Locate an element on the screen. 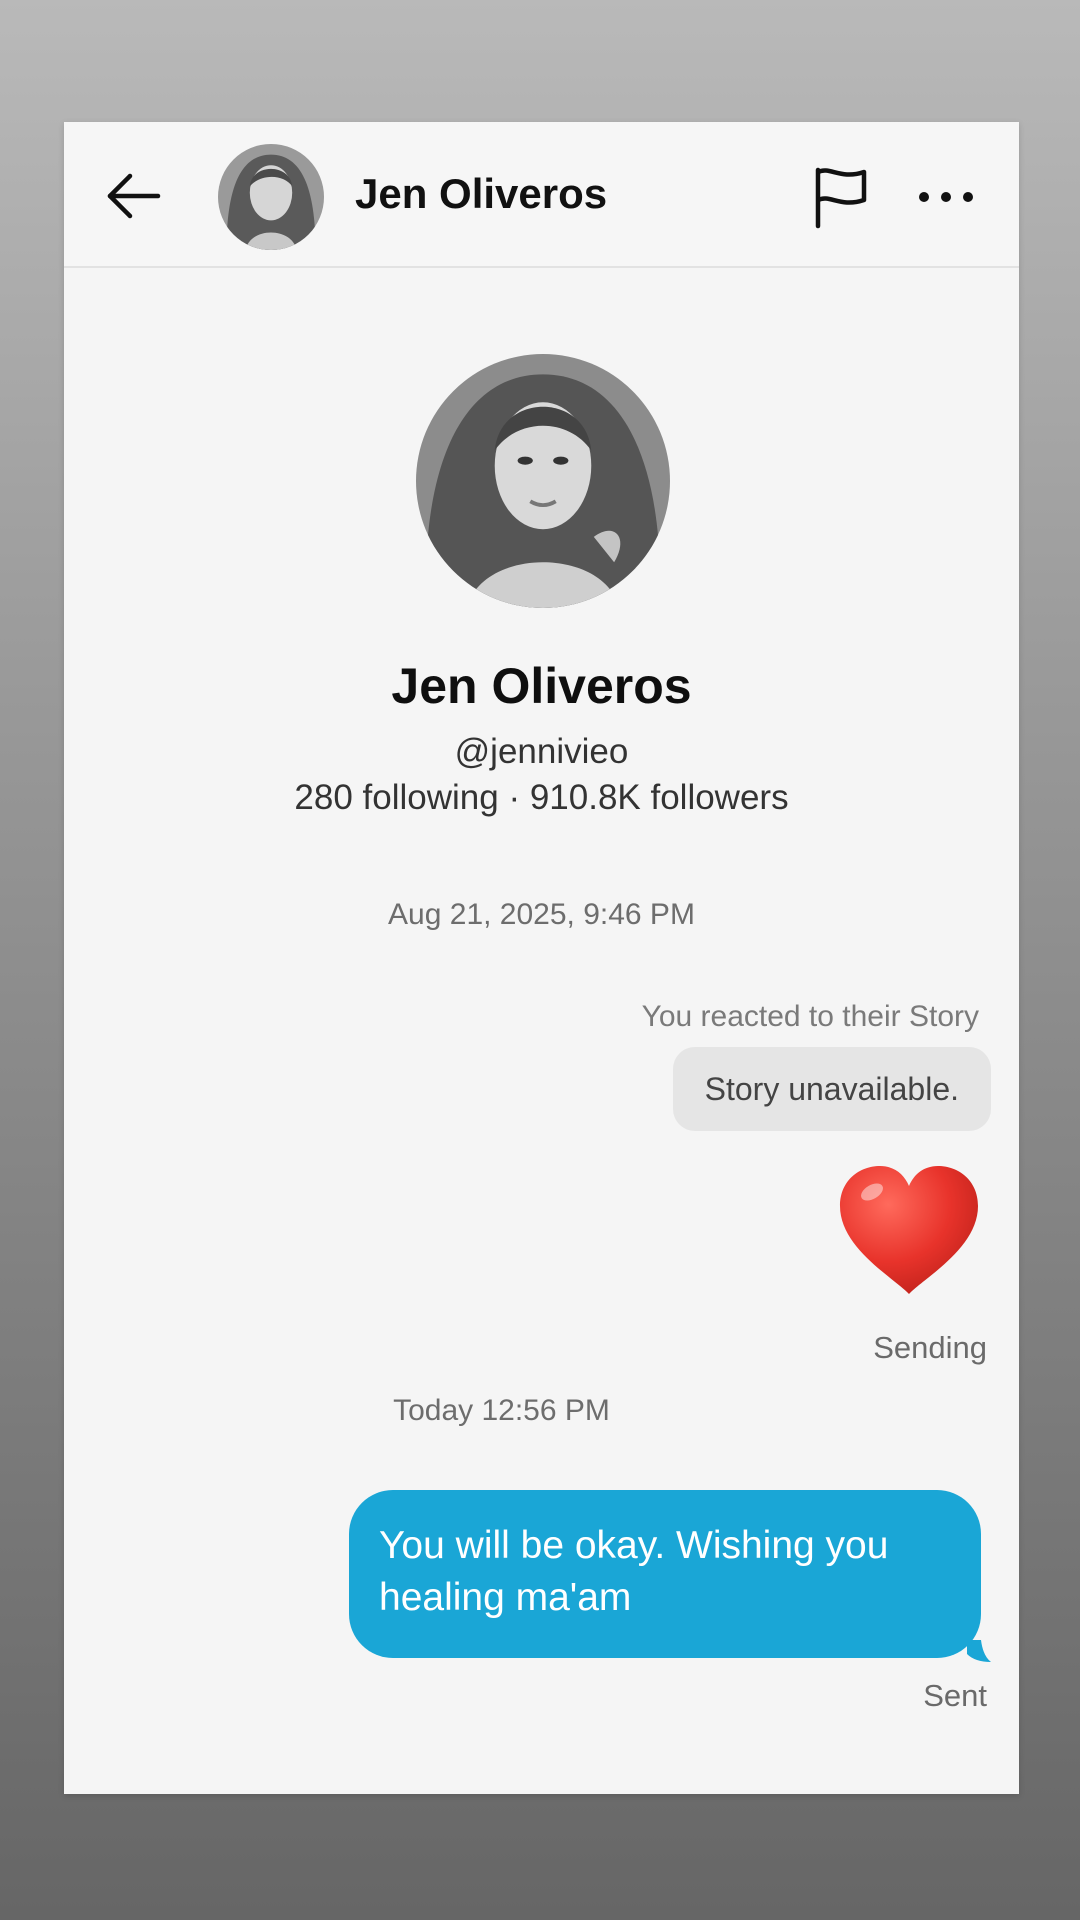 The width and height of the screenshot is (1080, 1920). more-options-button is located at coordinates (946, 197).